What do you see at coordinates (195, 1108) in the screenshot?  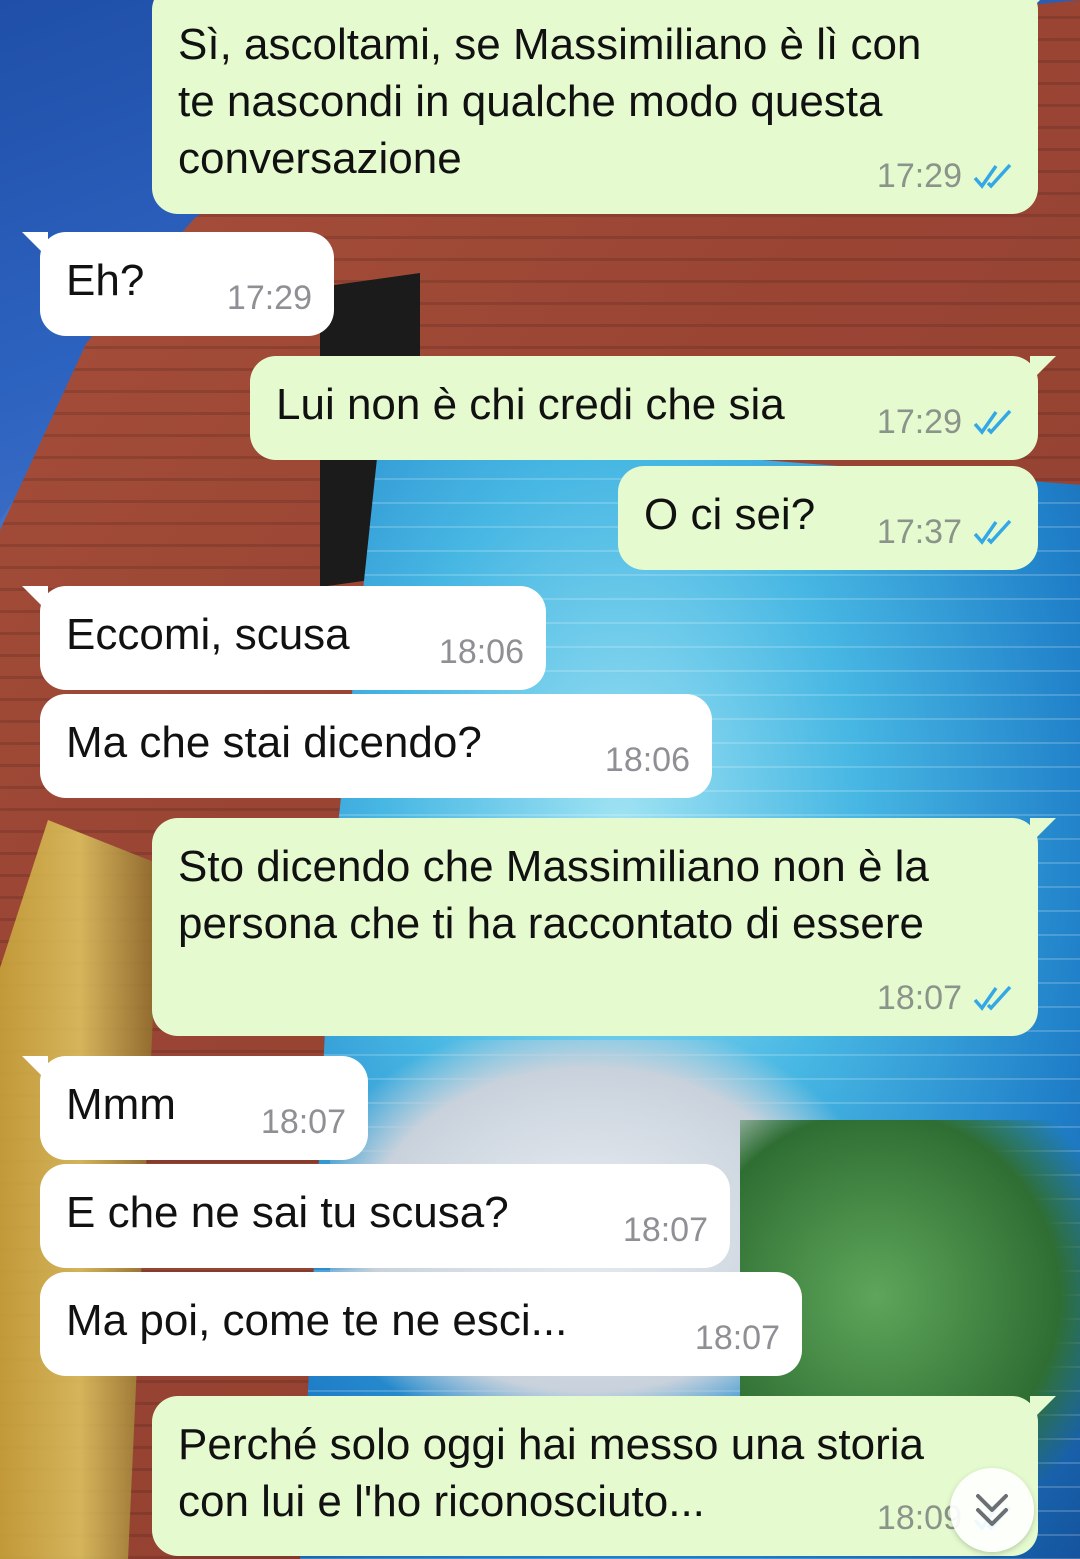 I see `message-bubble-incoming: Mmm 18:07` at bounding box center [195, 1108].